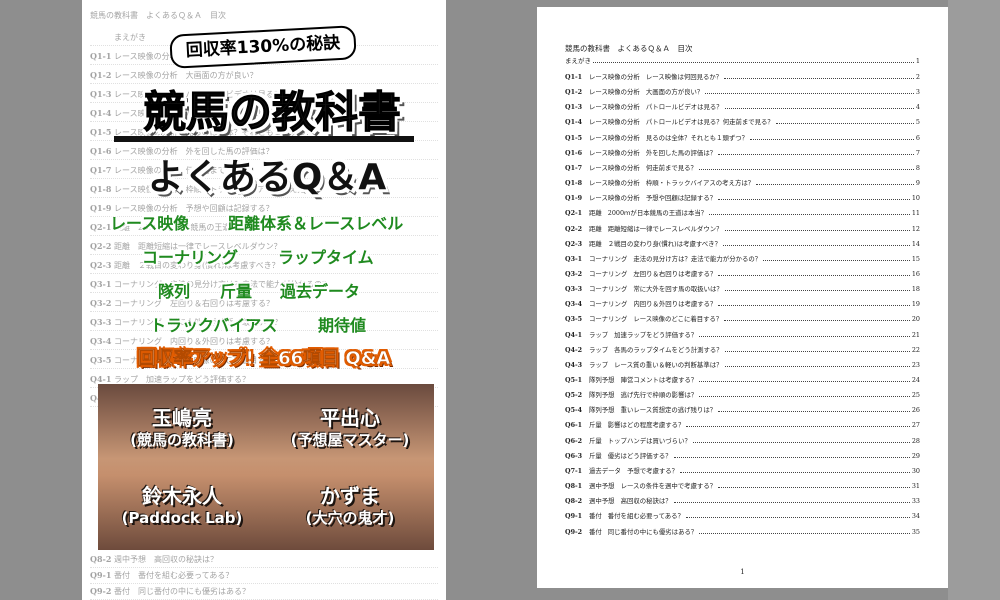  I want to click on author-card: 鈴木永人 (Paddock Lab), so click(182, 506).